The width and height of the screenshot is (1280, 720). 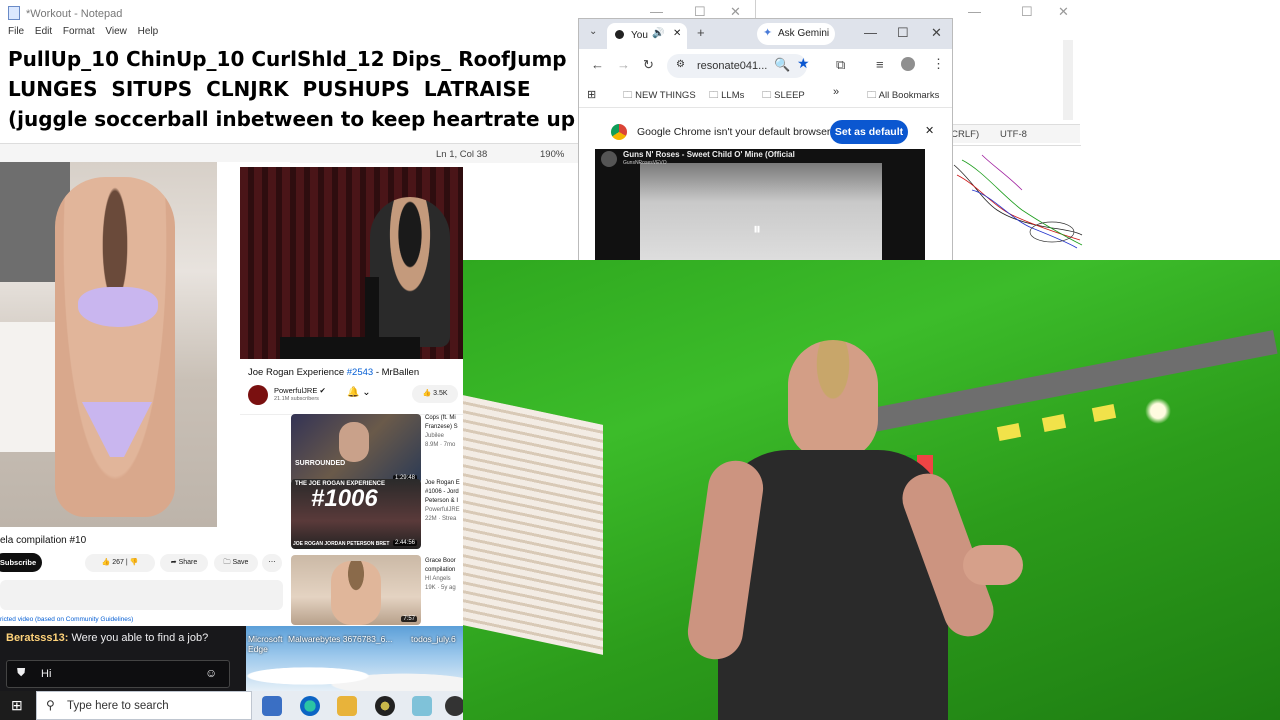 I want to click on related-channel: HI Angels, so click(x=438, y=579).